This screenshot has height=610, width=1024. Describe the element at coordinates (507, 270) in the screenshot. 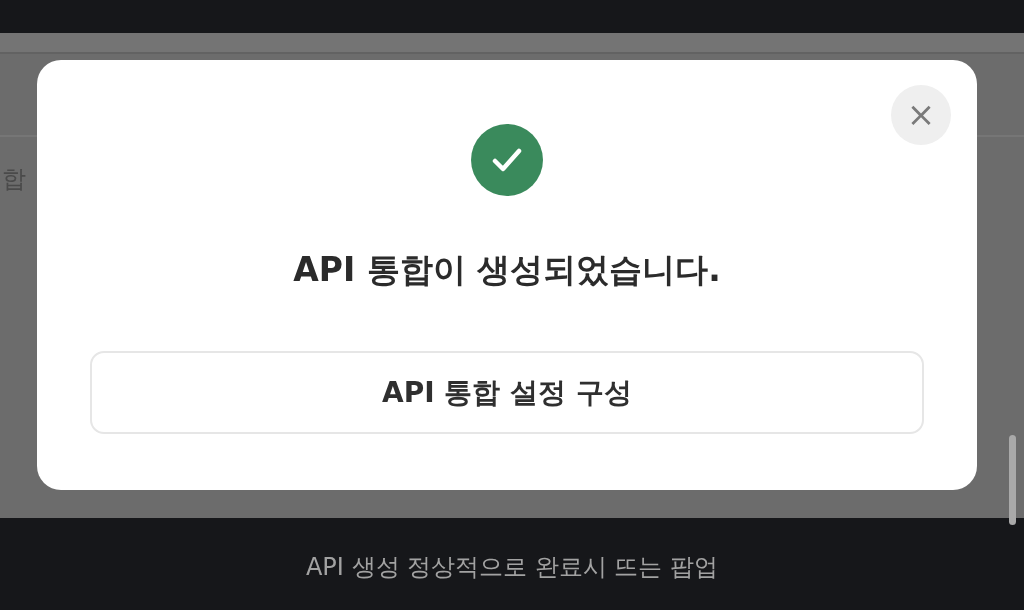

I see `dialog-title: API 통합이 생성되었습니다.` at that location.